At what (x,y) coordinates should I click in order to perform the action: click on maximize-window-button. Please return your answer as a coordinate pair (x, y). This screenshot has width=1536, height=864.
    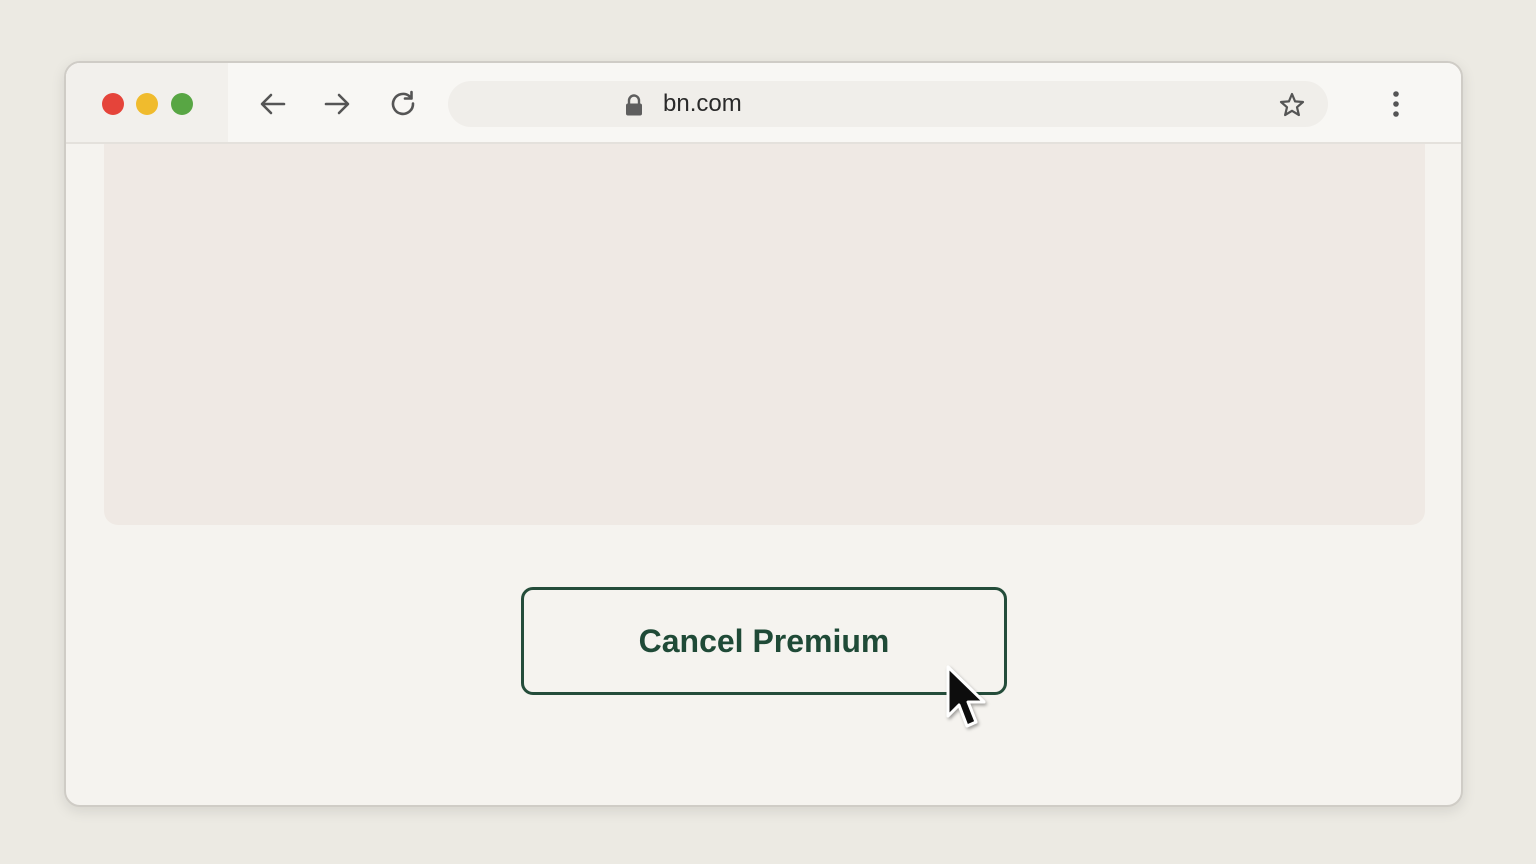
    Looking at the image, I should click on (182, 104).